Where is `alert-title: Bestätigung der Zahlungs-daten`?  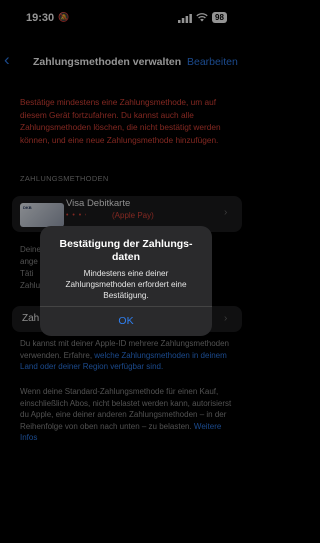 alert-title: Bestätigung der Zahlungs-daten is located at coordinates (126, 250).